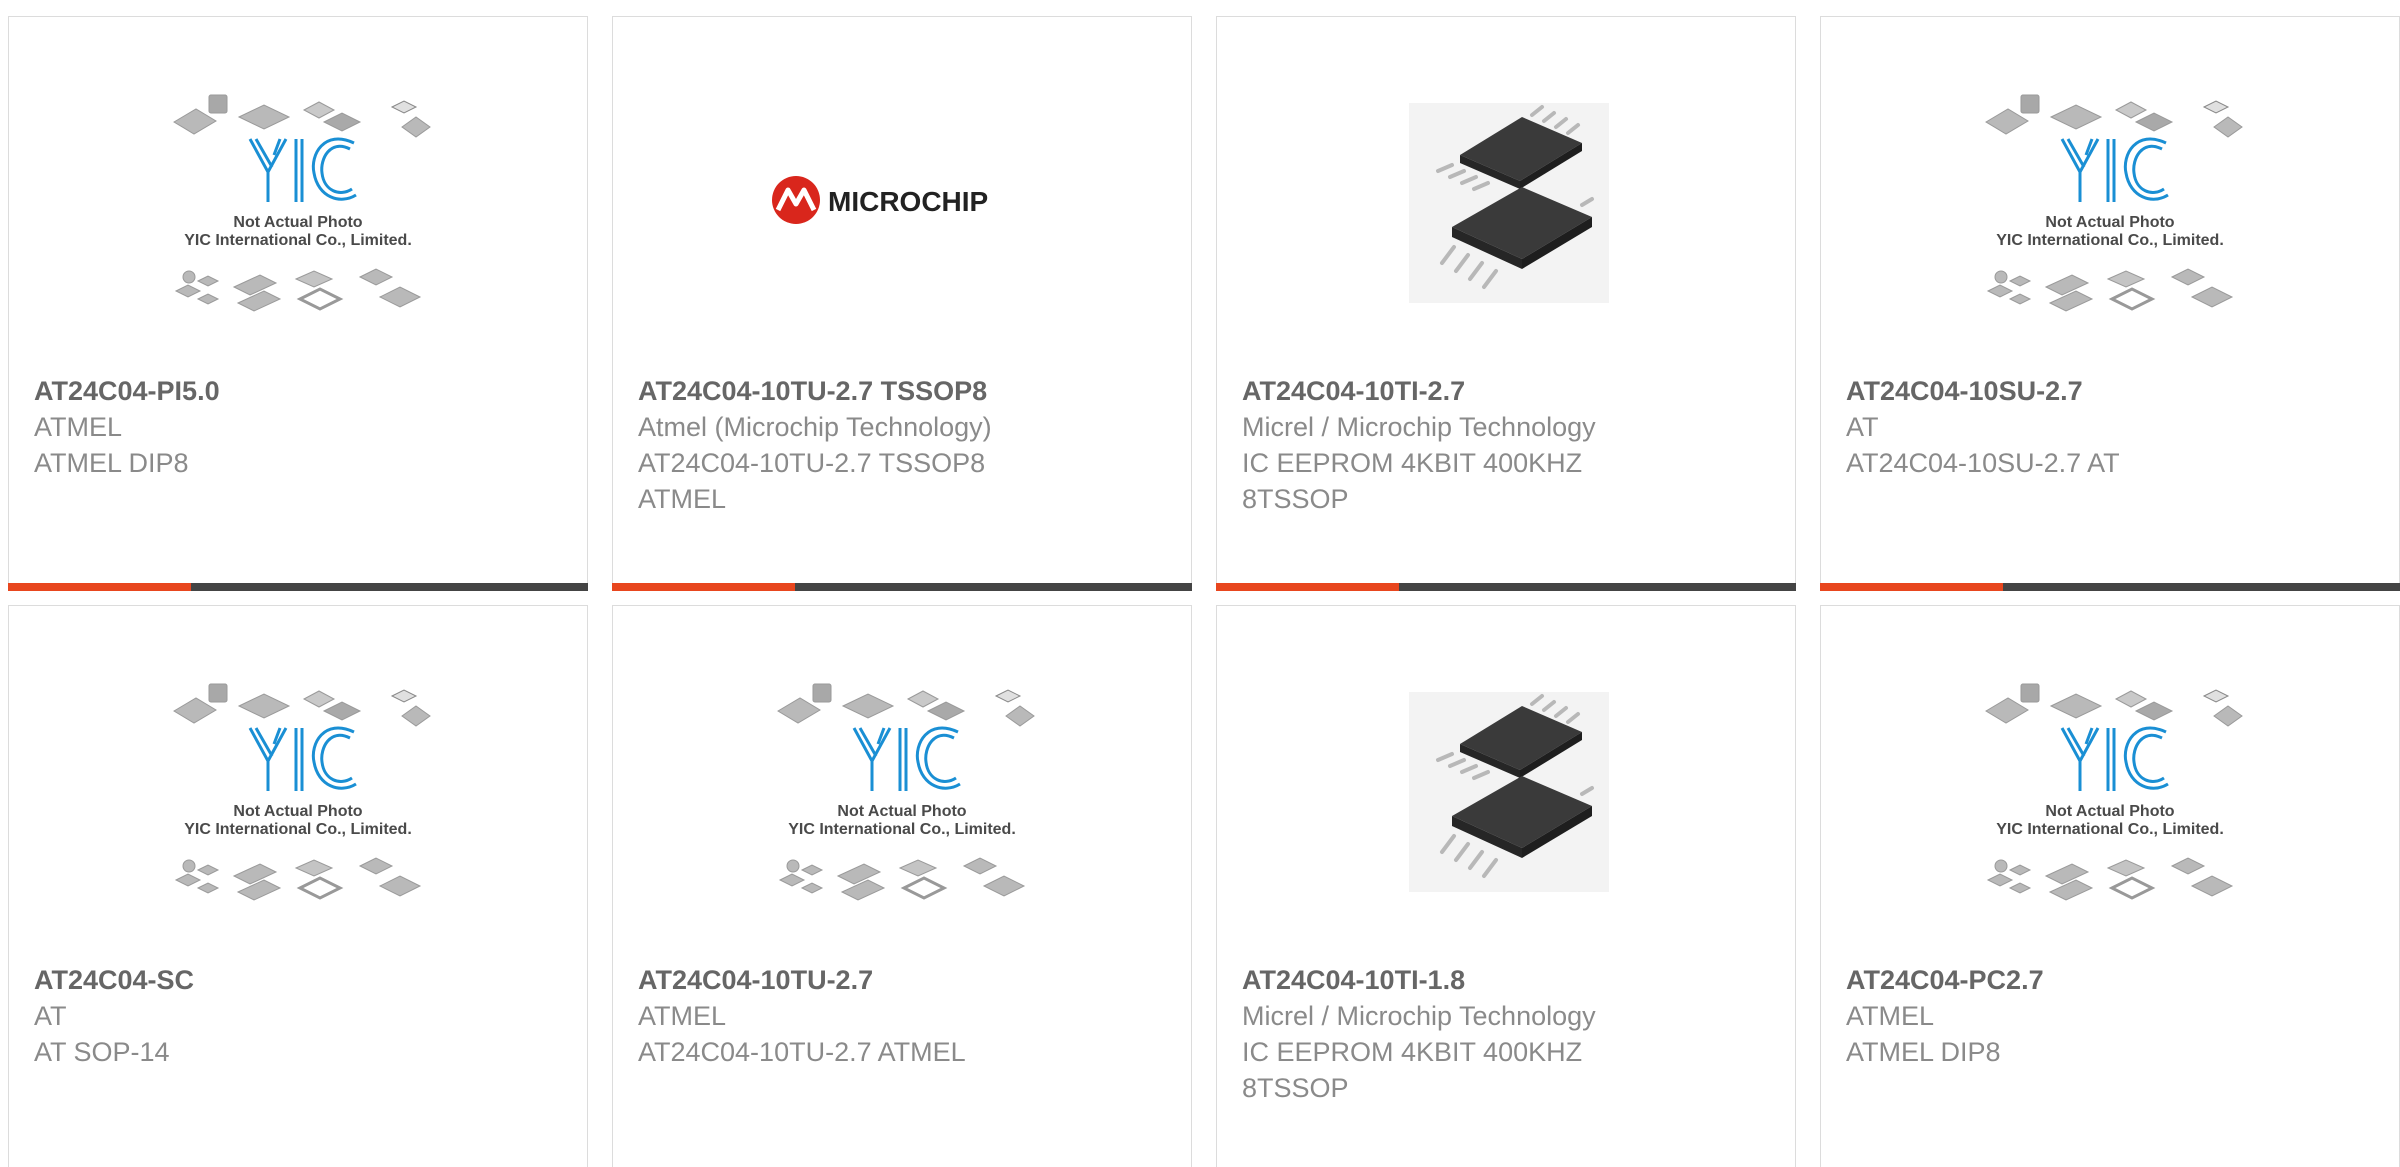  I want to click on product-image: MICROCHIP, so click(902, 200).